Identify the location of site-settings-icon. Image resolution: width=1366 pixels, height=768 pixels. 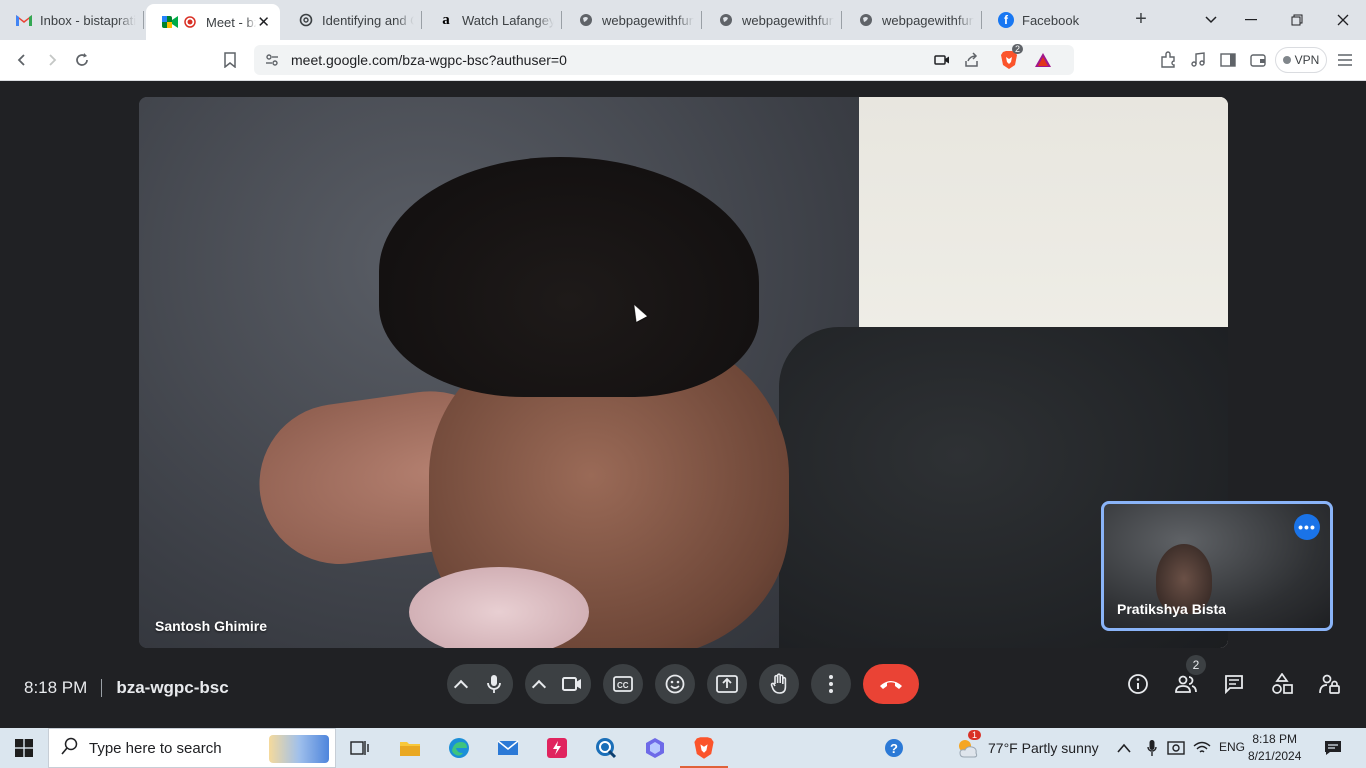
(272, 60).